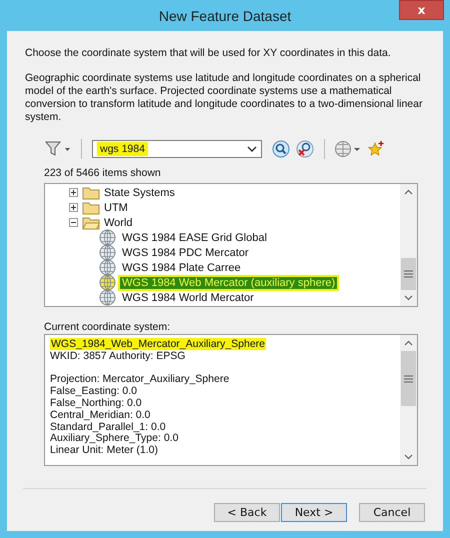  What do you see at coordinates (114, 438) in the screenshot?
I see `parameter-text: Auxiliary_Sphere_Type: 0.0` at bounding box center [114, 438].